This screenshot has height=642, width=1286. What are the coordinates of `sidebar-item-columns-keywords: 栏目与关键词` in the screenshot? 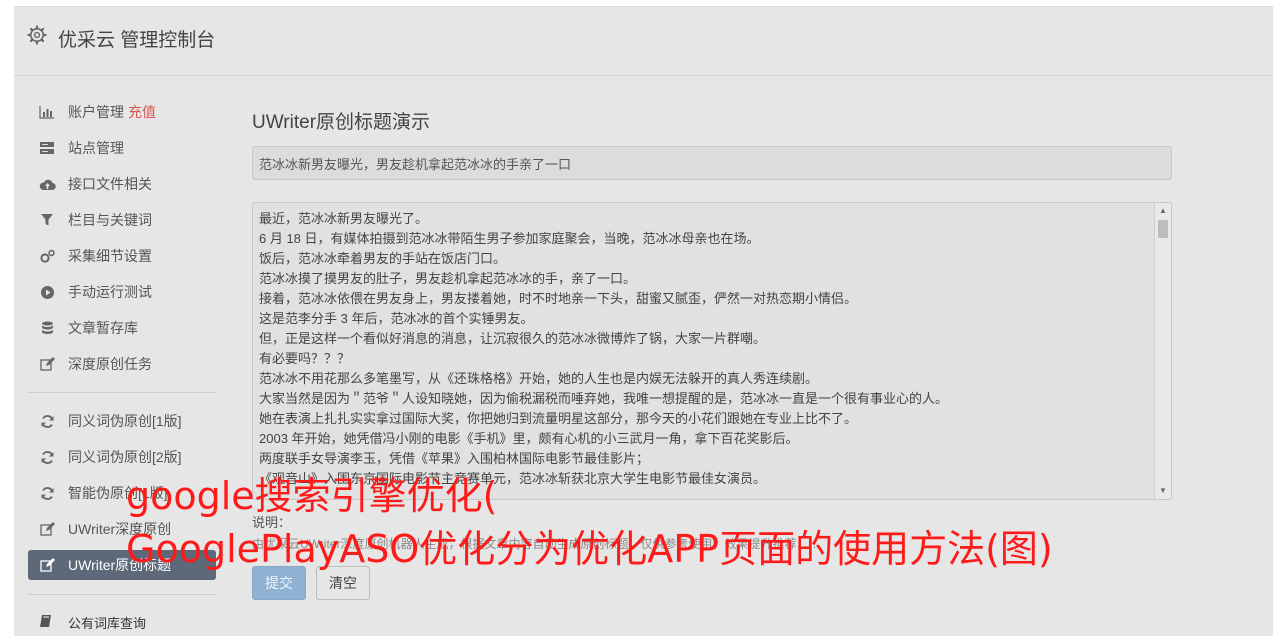 It's located at (123, 220).